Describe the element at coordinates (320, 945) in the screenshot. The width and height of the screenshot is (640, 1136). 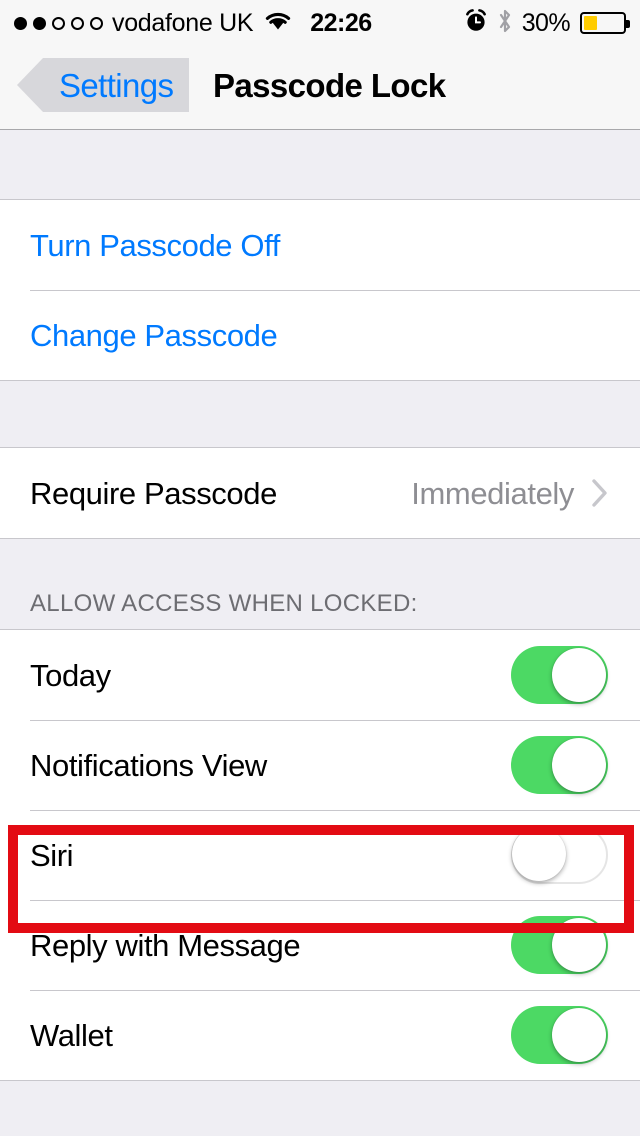
I see `row-reply-with-message: Reply with Message` at that location.